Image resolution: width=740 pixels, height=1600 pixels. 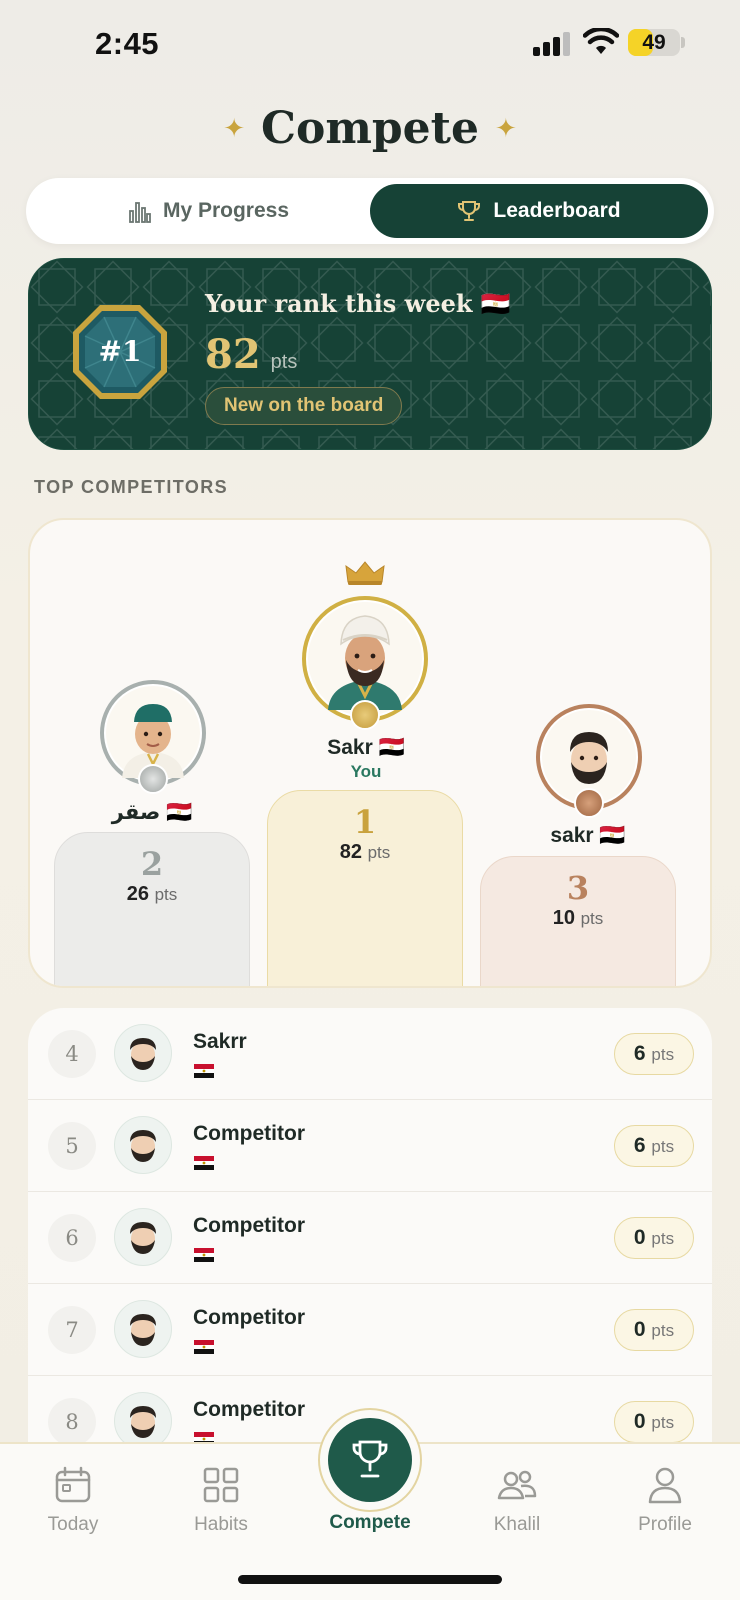 I want to click on tab-habits-label: Habits, so click(x=221, y=1524).